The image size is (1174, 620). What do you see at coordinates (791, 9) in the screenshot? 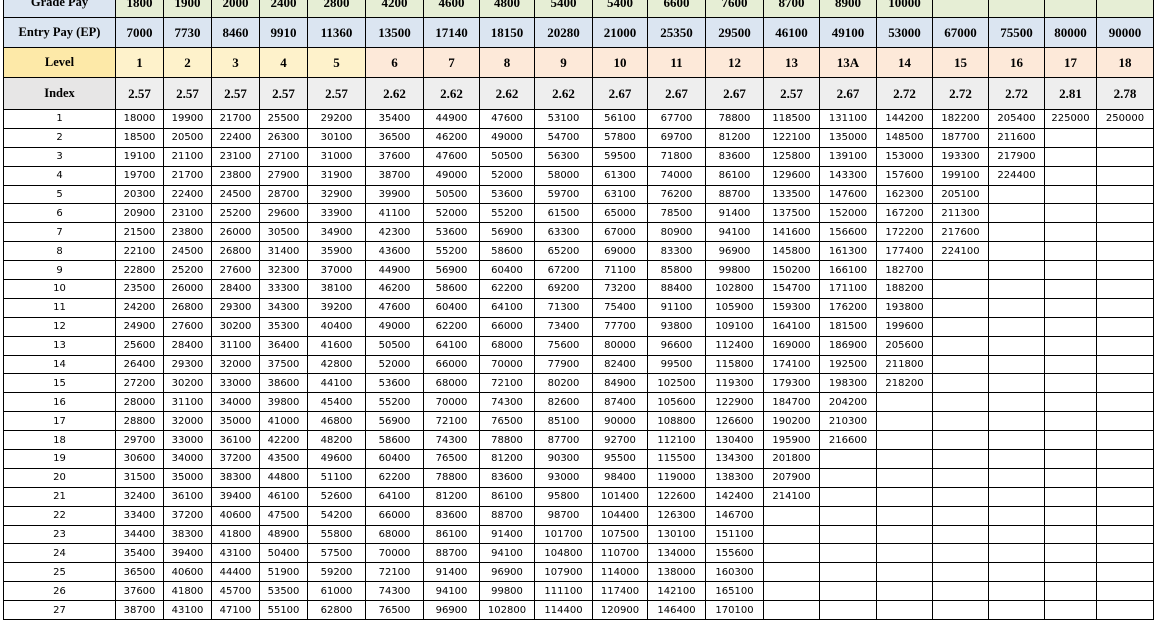
I see `grade-pay-cell: 8700` at bounding box center [791, 9].